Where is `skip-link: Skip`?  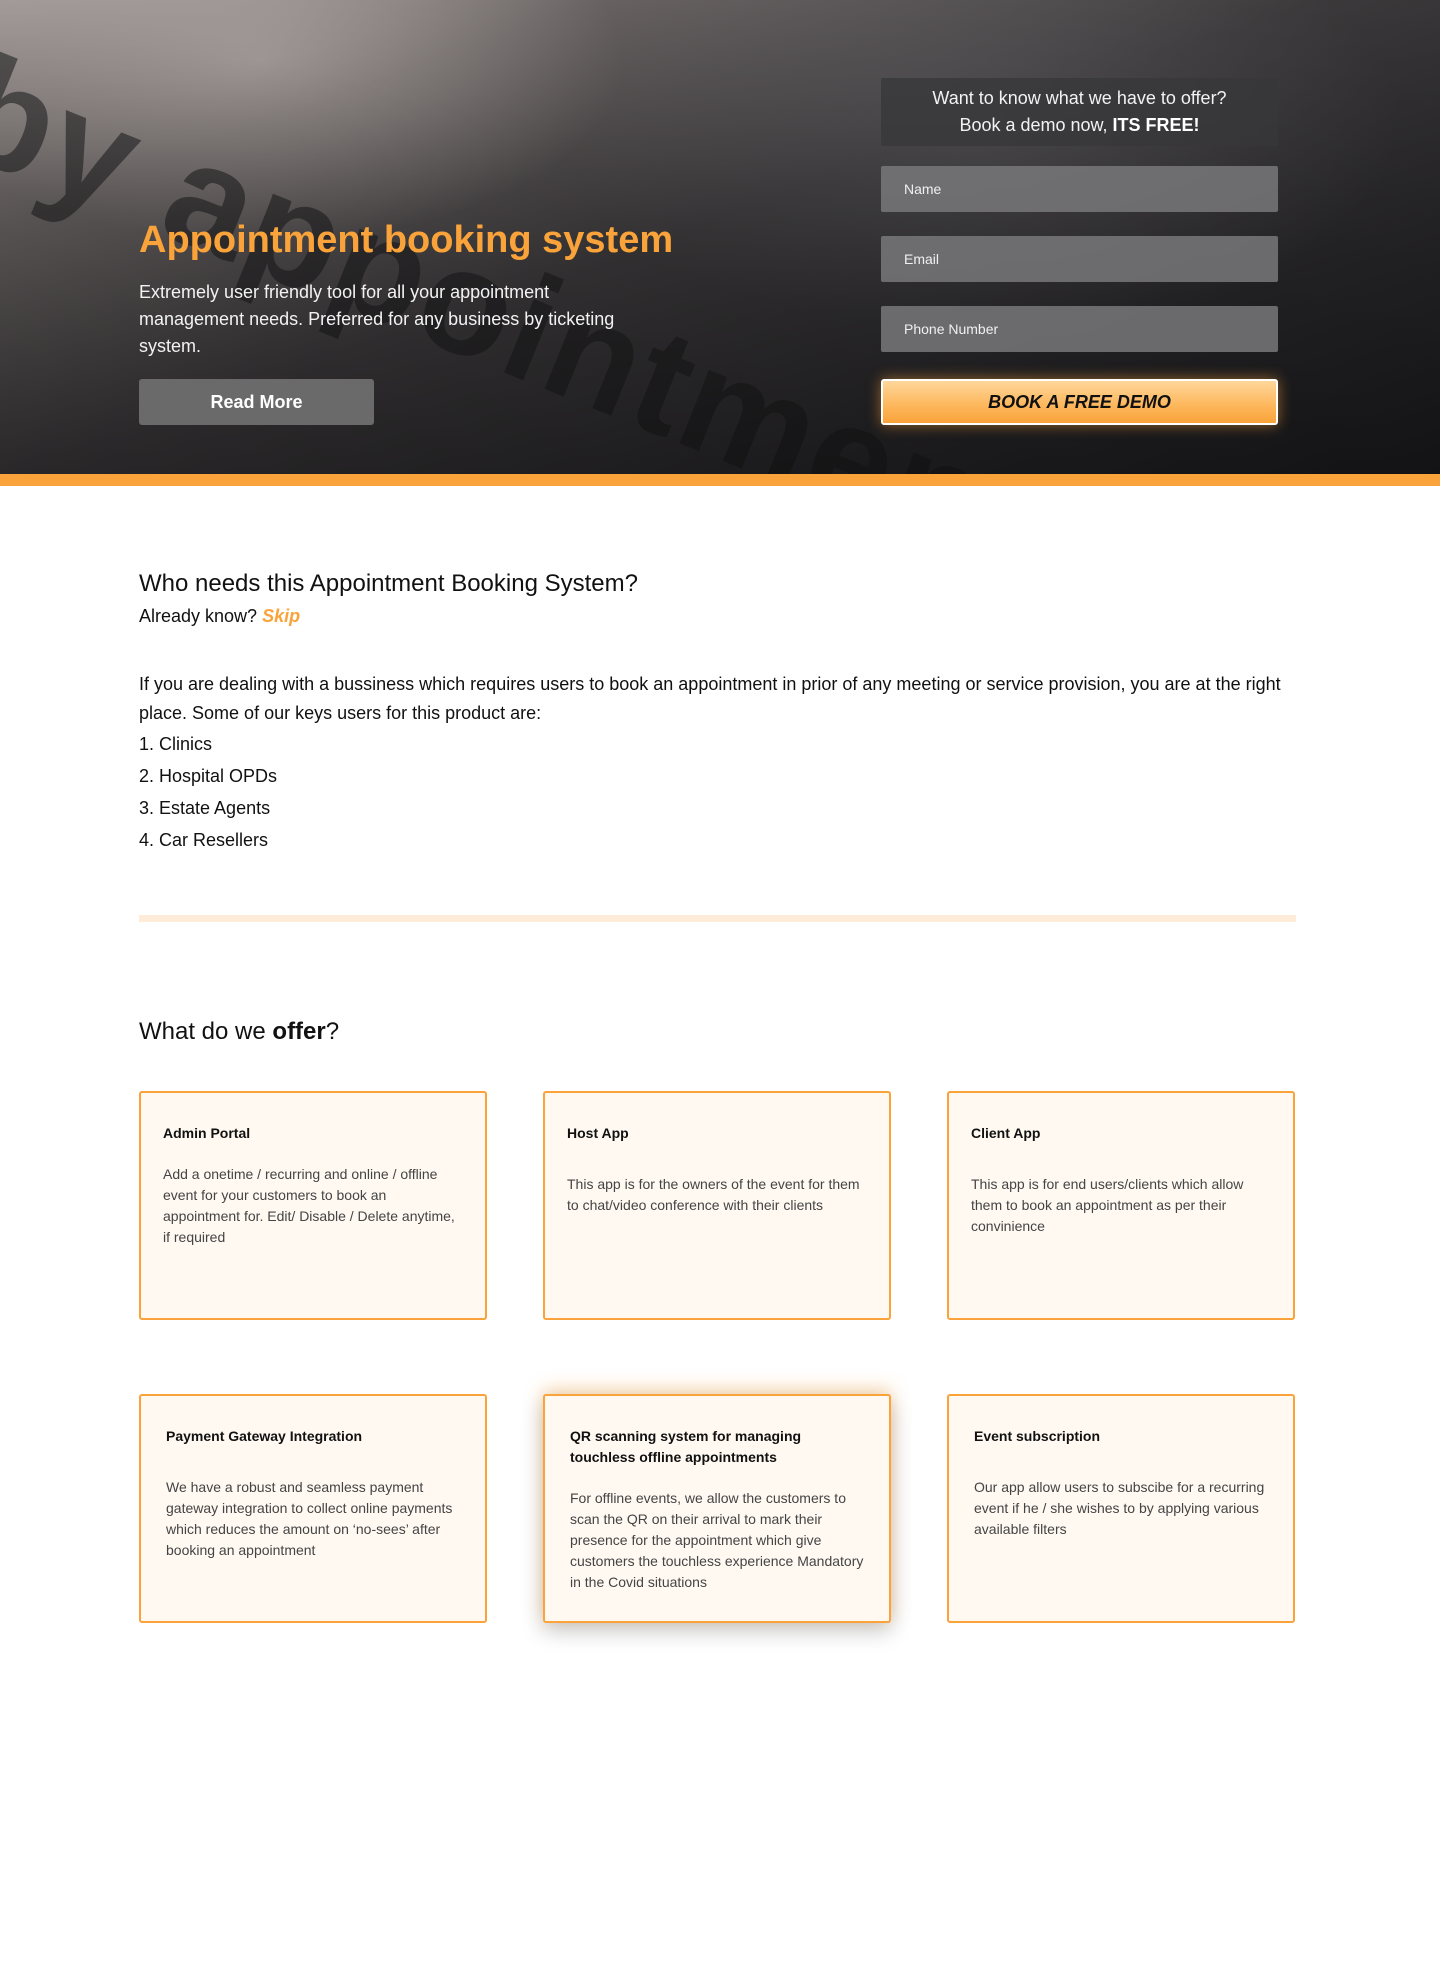
skip-link: Skip is located at coordinates (281, 616).